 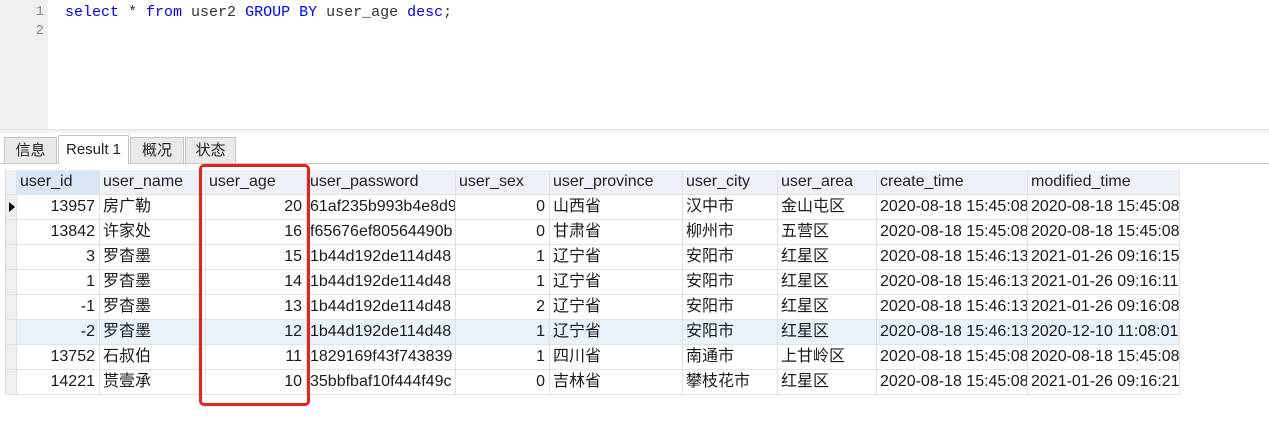 What do you see at coordinates (58, 282) in the screenshot?
I see `cell-user-id: 1` at bounding box center [58, 282].